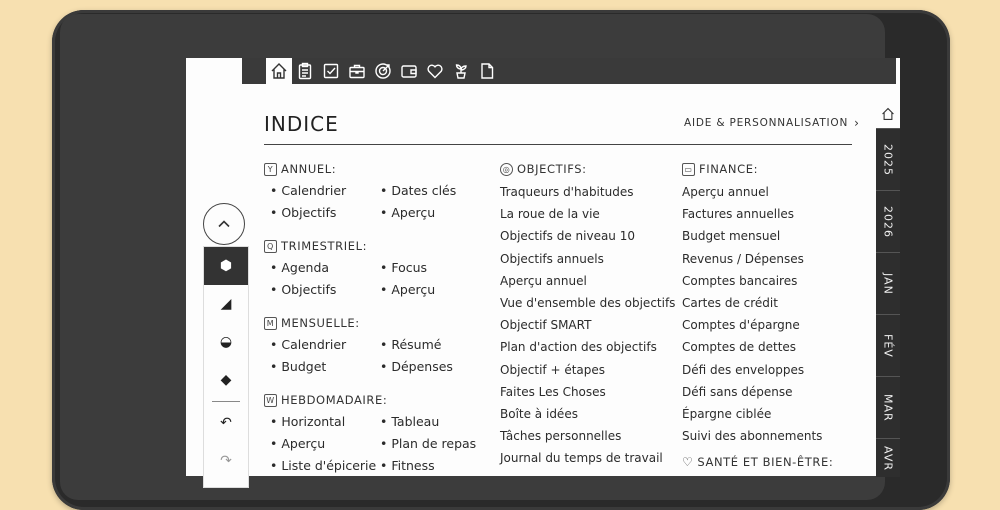  What do you see at coordinates (226, 401) in the screenshot?
I see `toolbar-divider` at bounding box center [226, 401].